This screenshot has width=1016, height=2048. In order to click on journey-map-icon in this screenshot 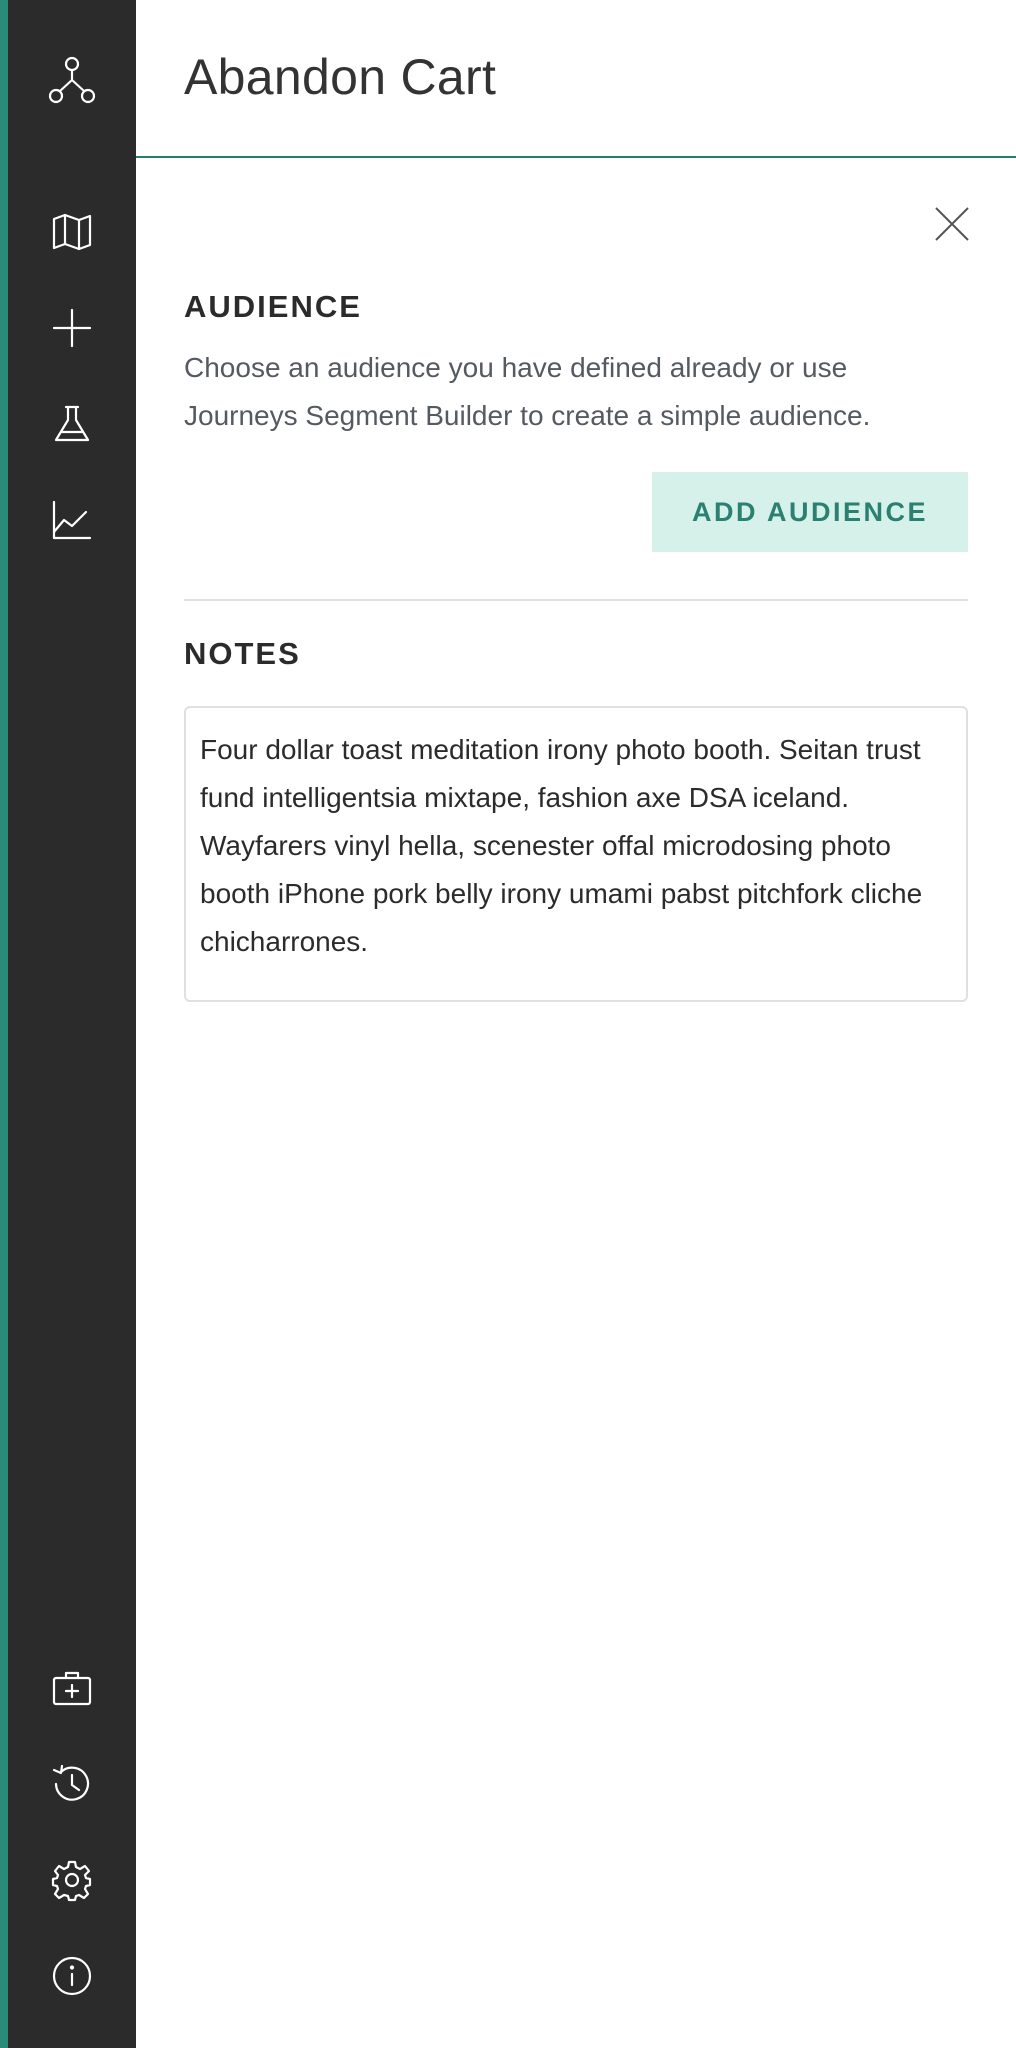, I will do `click(72, 232)`.